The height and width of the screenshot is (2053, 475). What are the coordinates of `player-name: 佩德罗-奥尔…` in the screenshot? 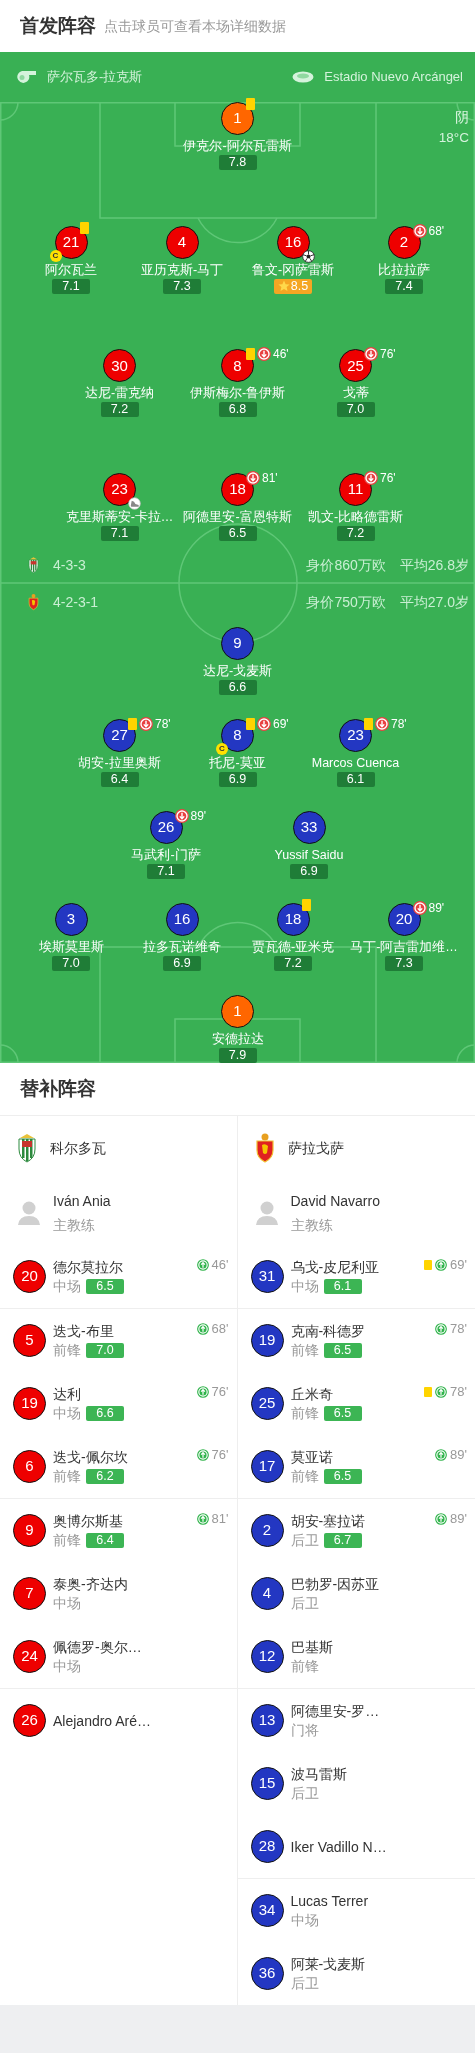 It's located at (97, 1647).